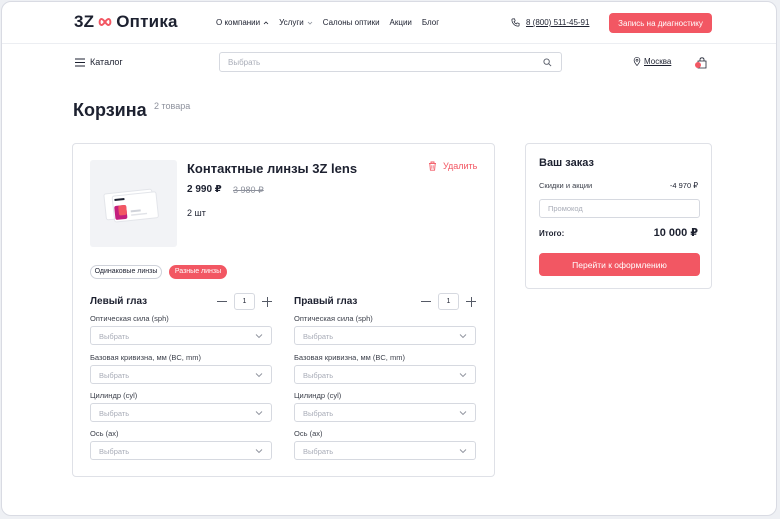 This screenshot has height=519, width=780. Describe the element at coordinates (198, 272) in the screenshot. I see `different-lenses-toggle: Разные линзы` at that location.